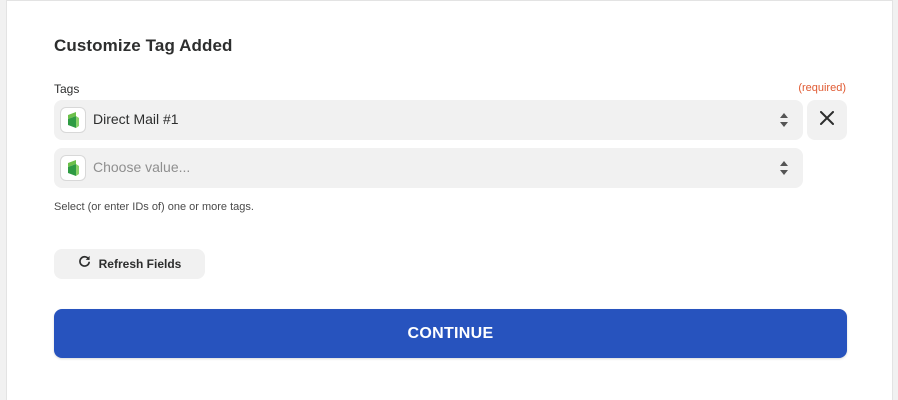 The width and height of the screenshot is (898, 400). I want to click on refresh-icon, so click(84, 264).